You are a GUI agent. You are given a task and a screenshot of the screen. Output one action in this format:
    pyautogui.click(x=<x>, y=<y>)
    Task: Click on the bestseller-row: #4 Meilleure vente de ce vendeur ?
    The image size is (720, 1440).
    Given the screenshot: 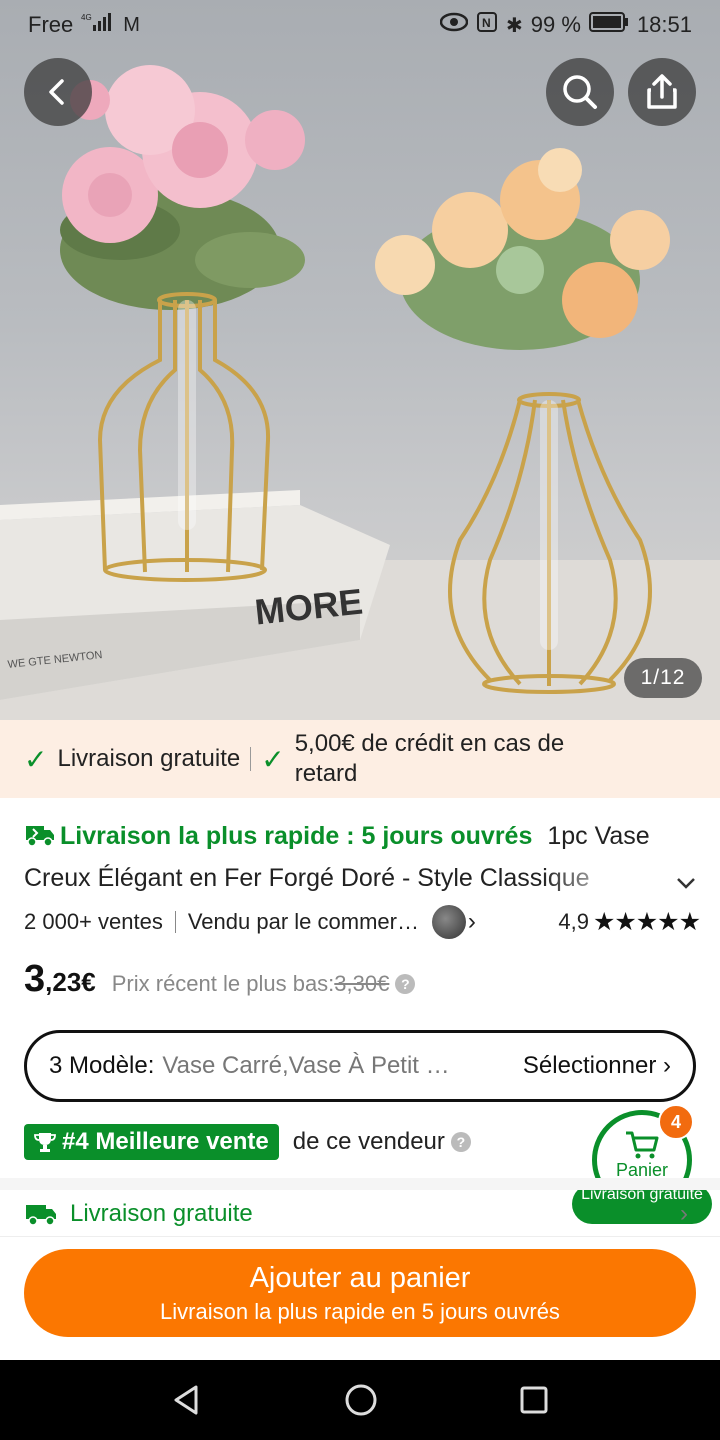 What is the action you would take?
    pyautogui.click(x=247, y=1142)
    